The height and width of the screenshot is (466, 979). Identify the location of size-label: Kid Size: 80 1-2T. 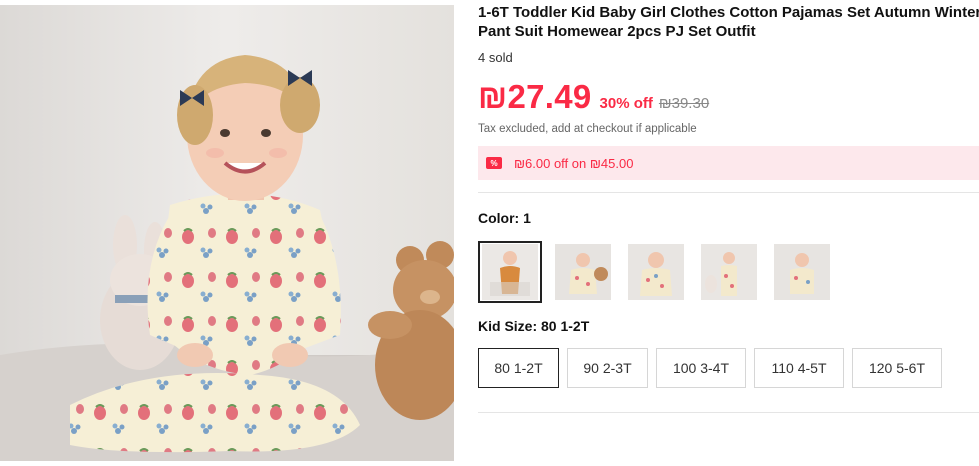
(534, 326).